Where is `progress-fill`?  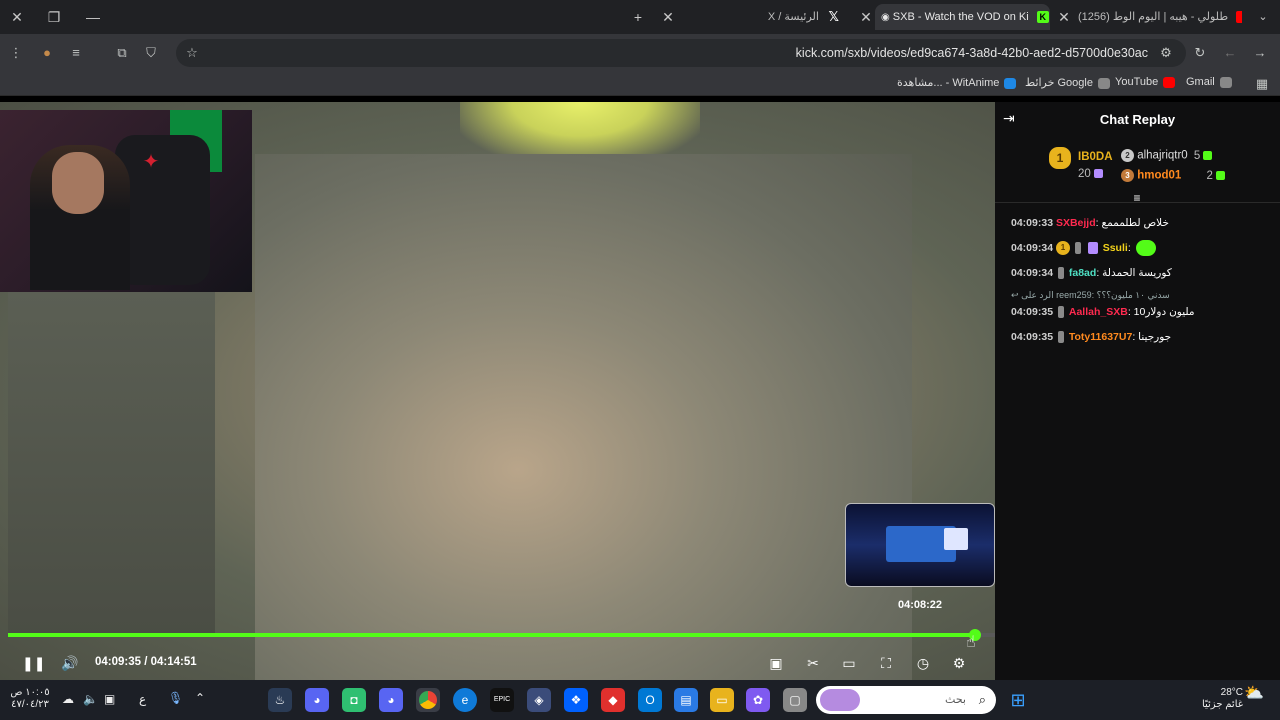
progress-fill is located at coordinates (492, 635).